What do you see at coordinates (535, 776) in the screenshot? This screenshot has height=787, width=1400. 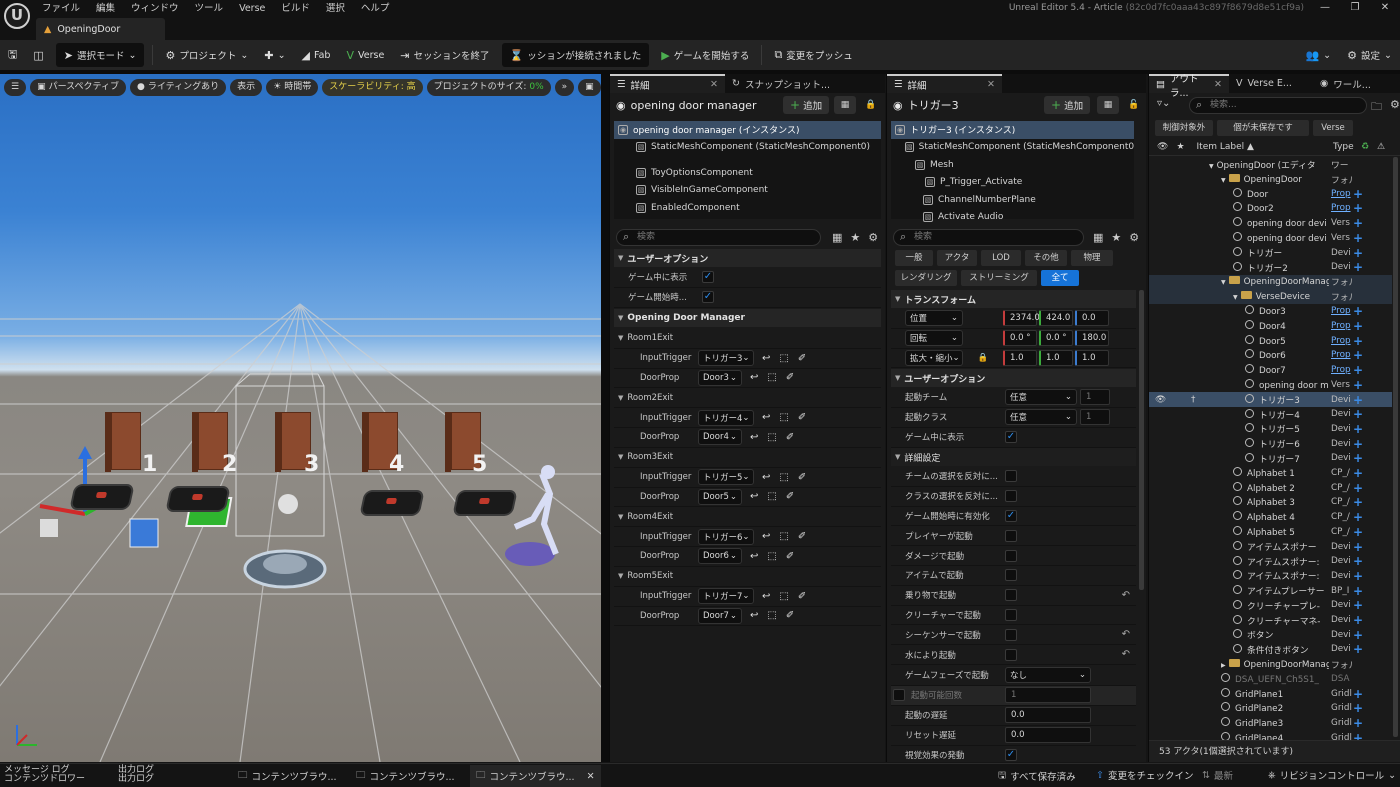 I see `content-browser-tab-3: 🗀 コンテンツブラウ... ✕` at bounding box center [535, 776].